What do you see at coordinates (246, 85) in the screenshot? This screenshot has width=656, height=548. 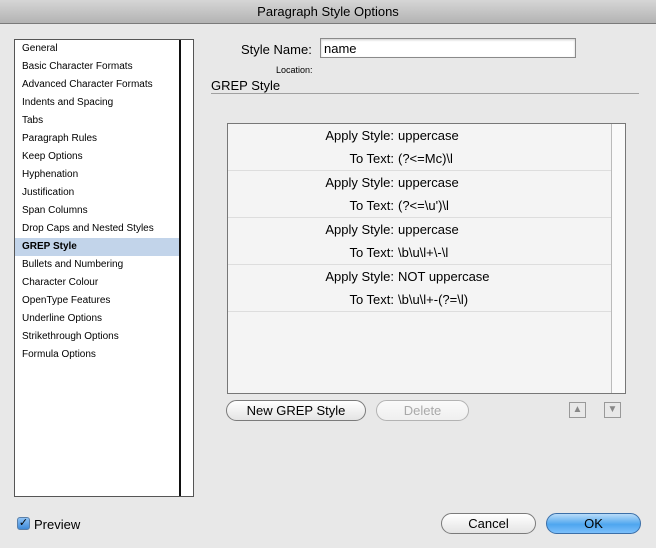 I see `section-title: GREP Style` at bounding box center [246, 85].